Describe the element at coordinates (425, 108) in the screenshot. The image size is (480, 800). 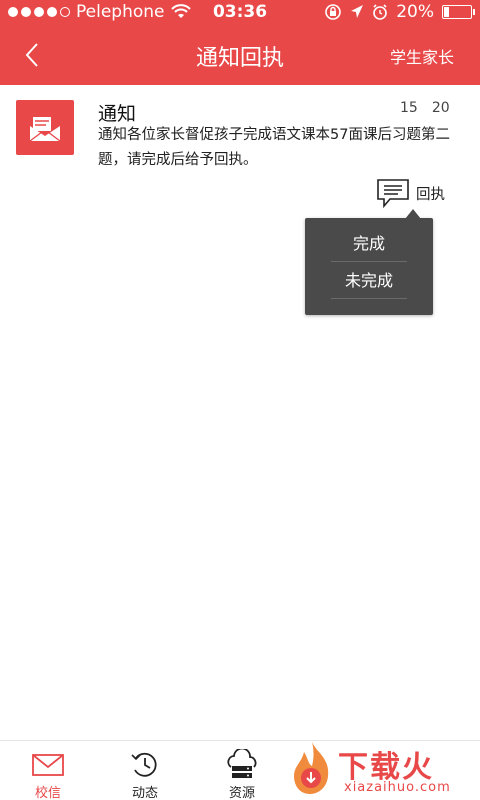
I see `notice-time: 15 20` at that location.